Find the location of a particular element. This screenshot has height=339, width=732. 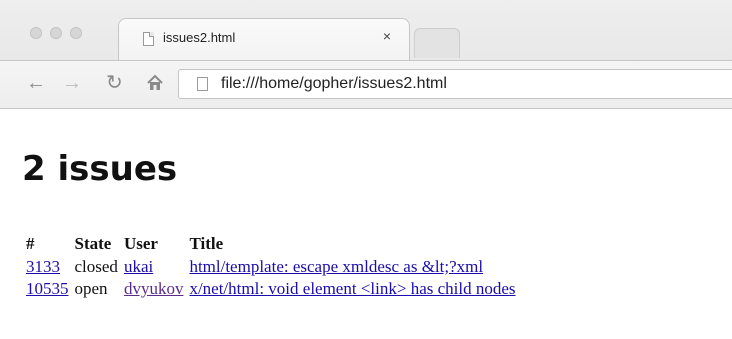

column-header-state: State is located at coordinates (93, 243).